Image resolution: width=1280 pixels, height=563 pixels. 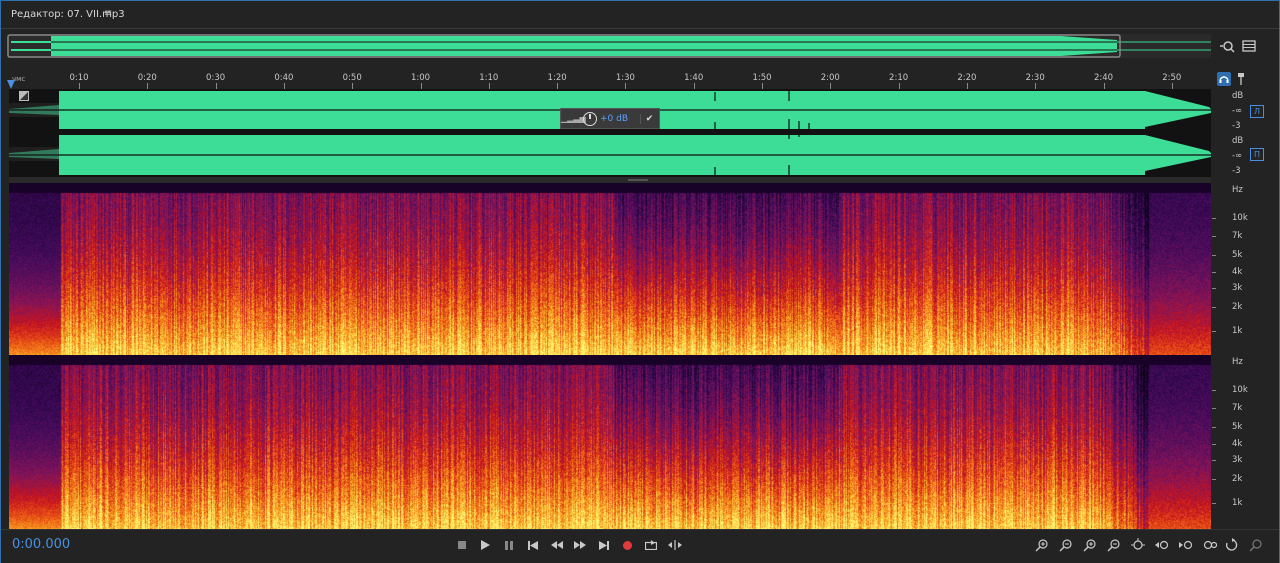 I want to click on left-channel-button: Л, so click(x=1257, y=111).